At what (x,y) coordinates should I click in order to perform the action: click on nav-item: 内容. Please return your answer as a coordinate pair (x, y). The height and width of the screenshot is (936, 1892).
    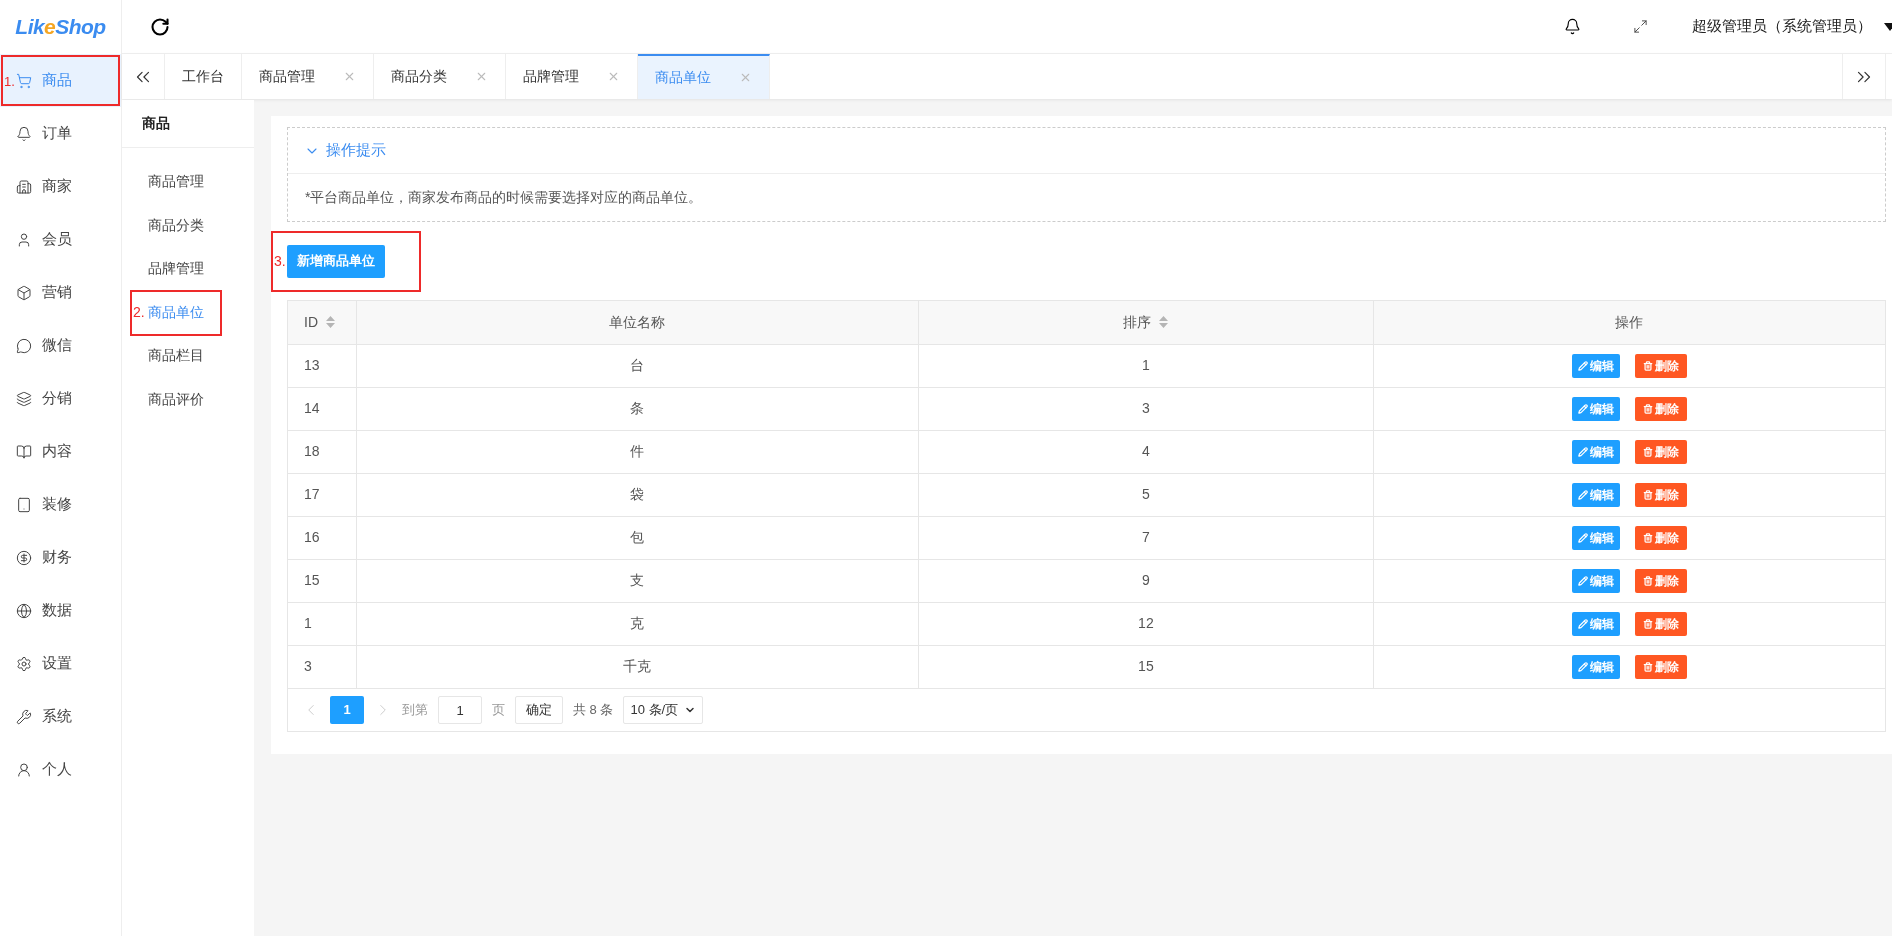
    Looking at the image, I should click on (60, 451).